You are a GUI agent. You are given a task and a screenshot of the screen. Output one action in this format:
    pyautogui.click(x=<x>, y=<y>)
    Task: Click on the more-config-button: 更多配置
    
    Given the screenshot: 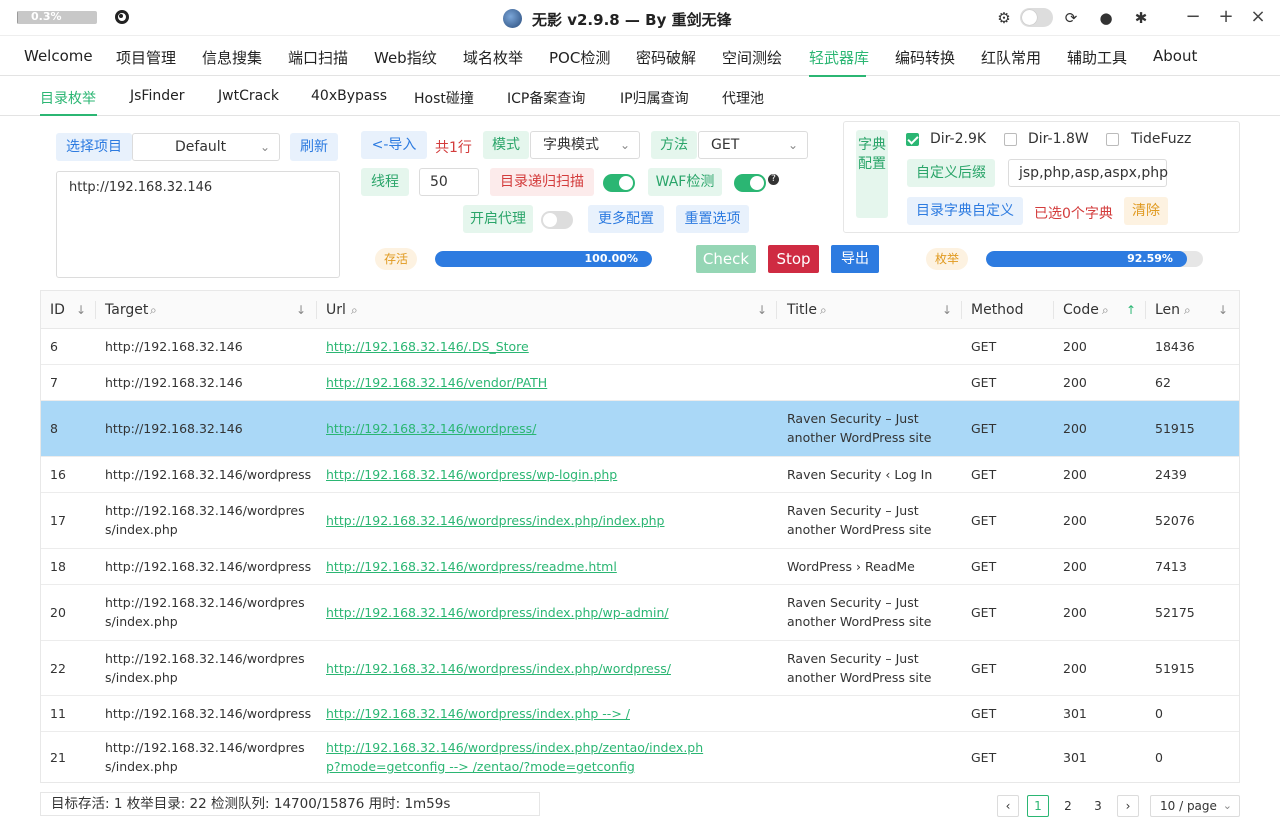 What is the action you would take?
    pyautogui.click(x=626, y=219)
    